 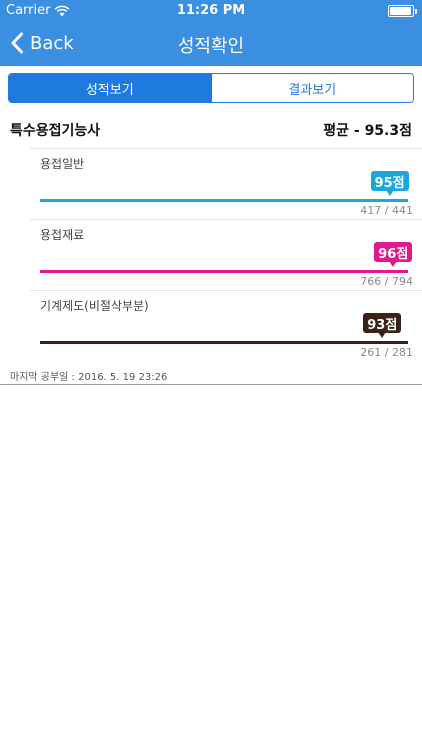 I want to click on exam-name: 특수용접기능사, so click(x=55, y=131).